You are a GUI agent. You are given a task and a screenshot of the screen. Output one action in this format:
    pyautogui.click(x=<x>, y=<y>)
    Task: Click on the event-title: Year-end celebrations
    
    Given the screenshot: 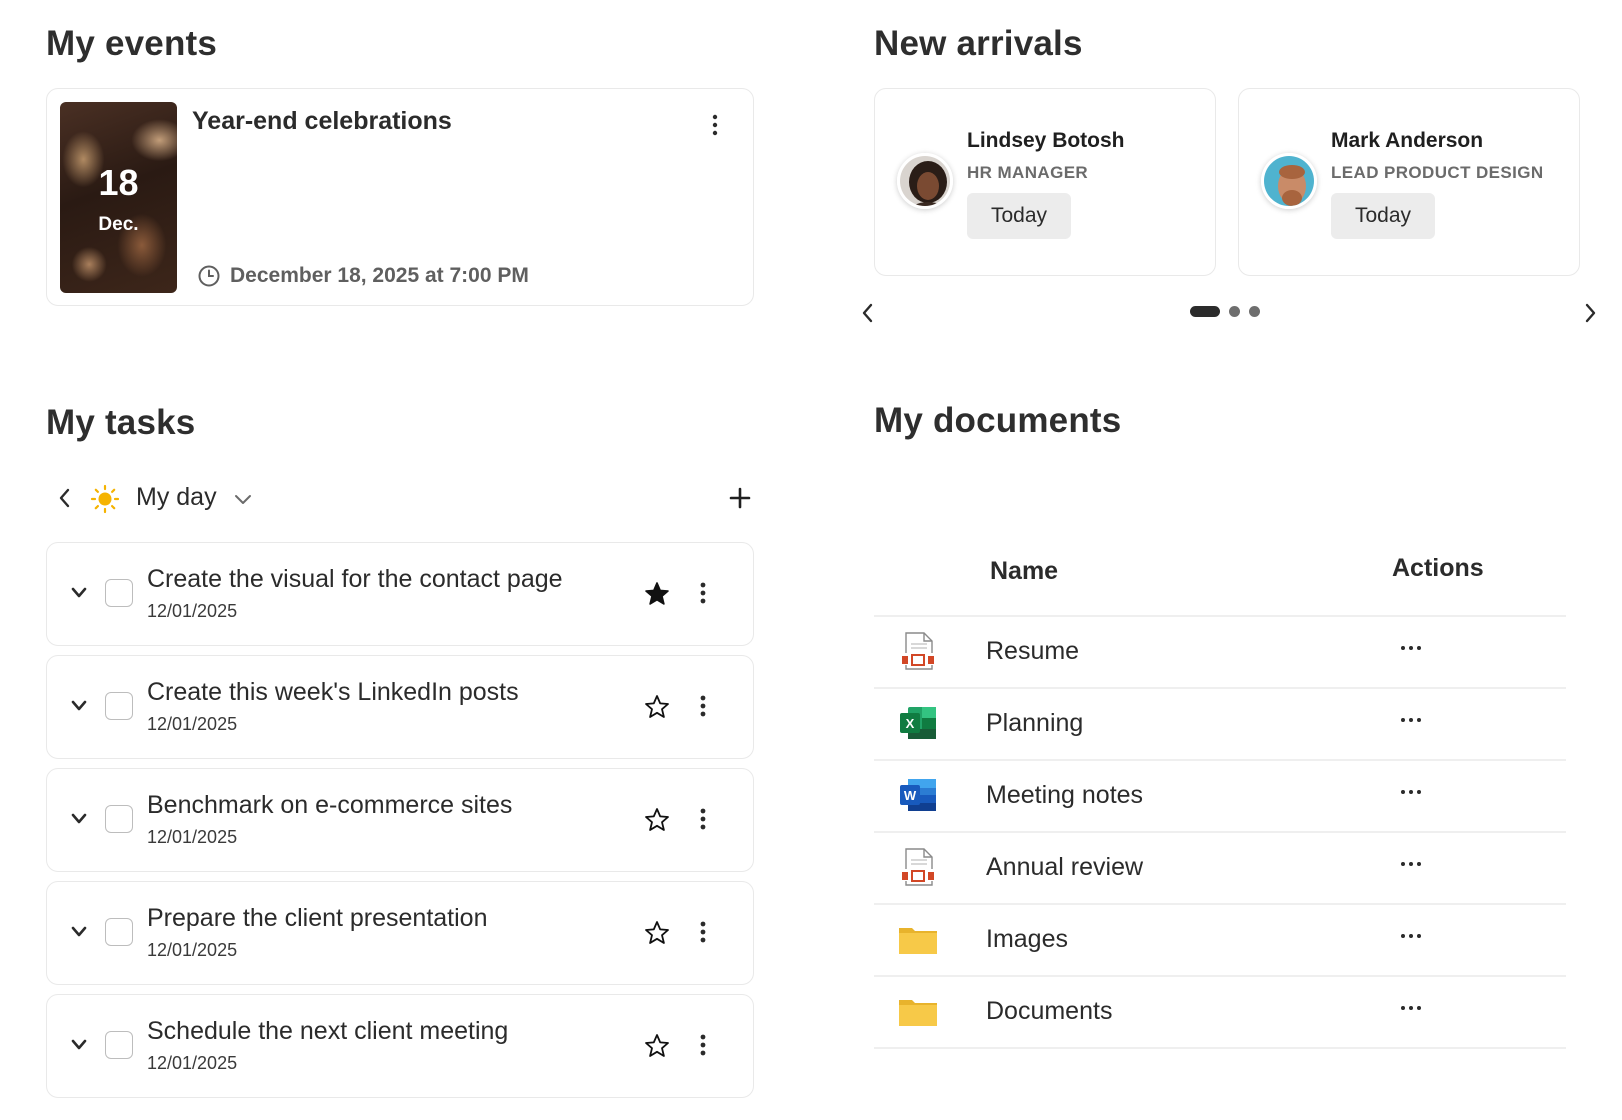 What is the action you would take?
    pyautogui.click(x=322, y=121)
    